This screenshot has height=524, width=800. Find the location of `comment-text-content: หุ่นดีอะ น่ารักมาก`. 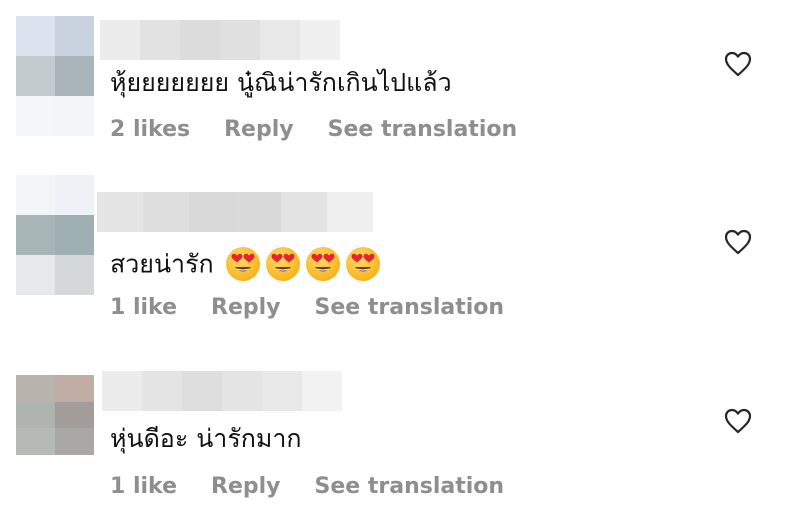

comment-text-content: หุ่นดีอะ น่ารักมาก is located at coordinates (206, 438).